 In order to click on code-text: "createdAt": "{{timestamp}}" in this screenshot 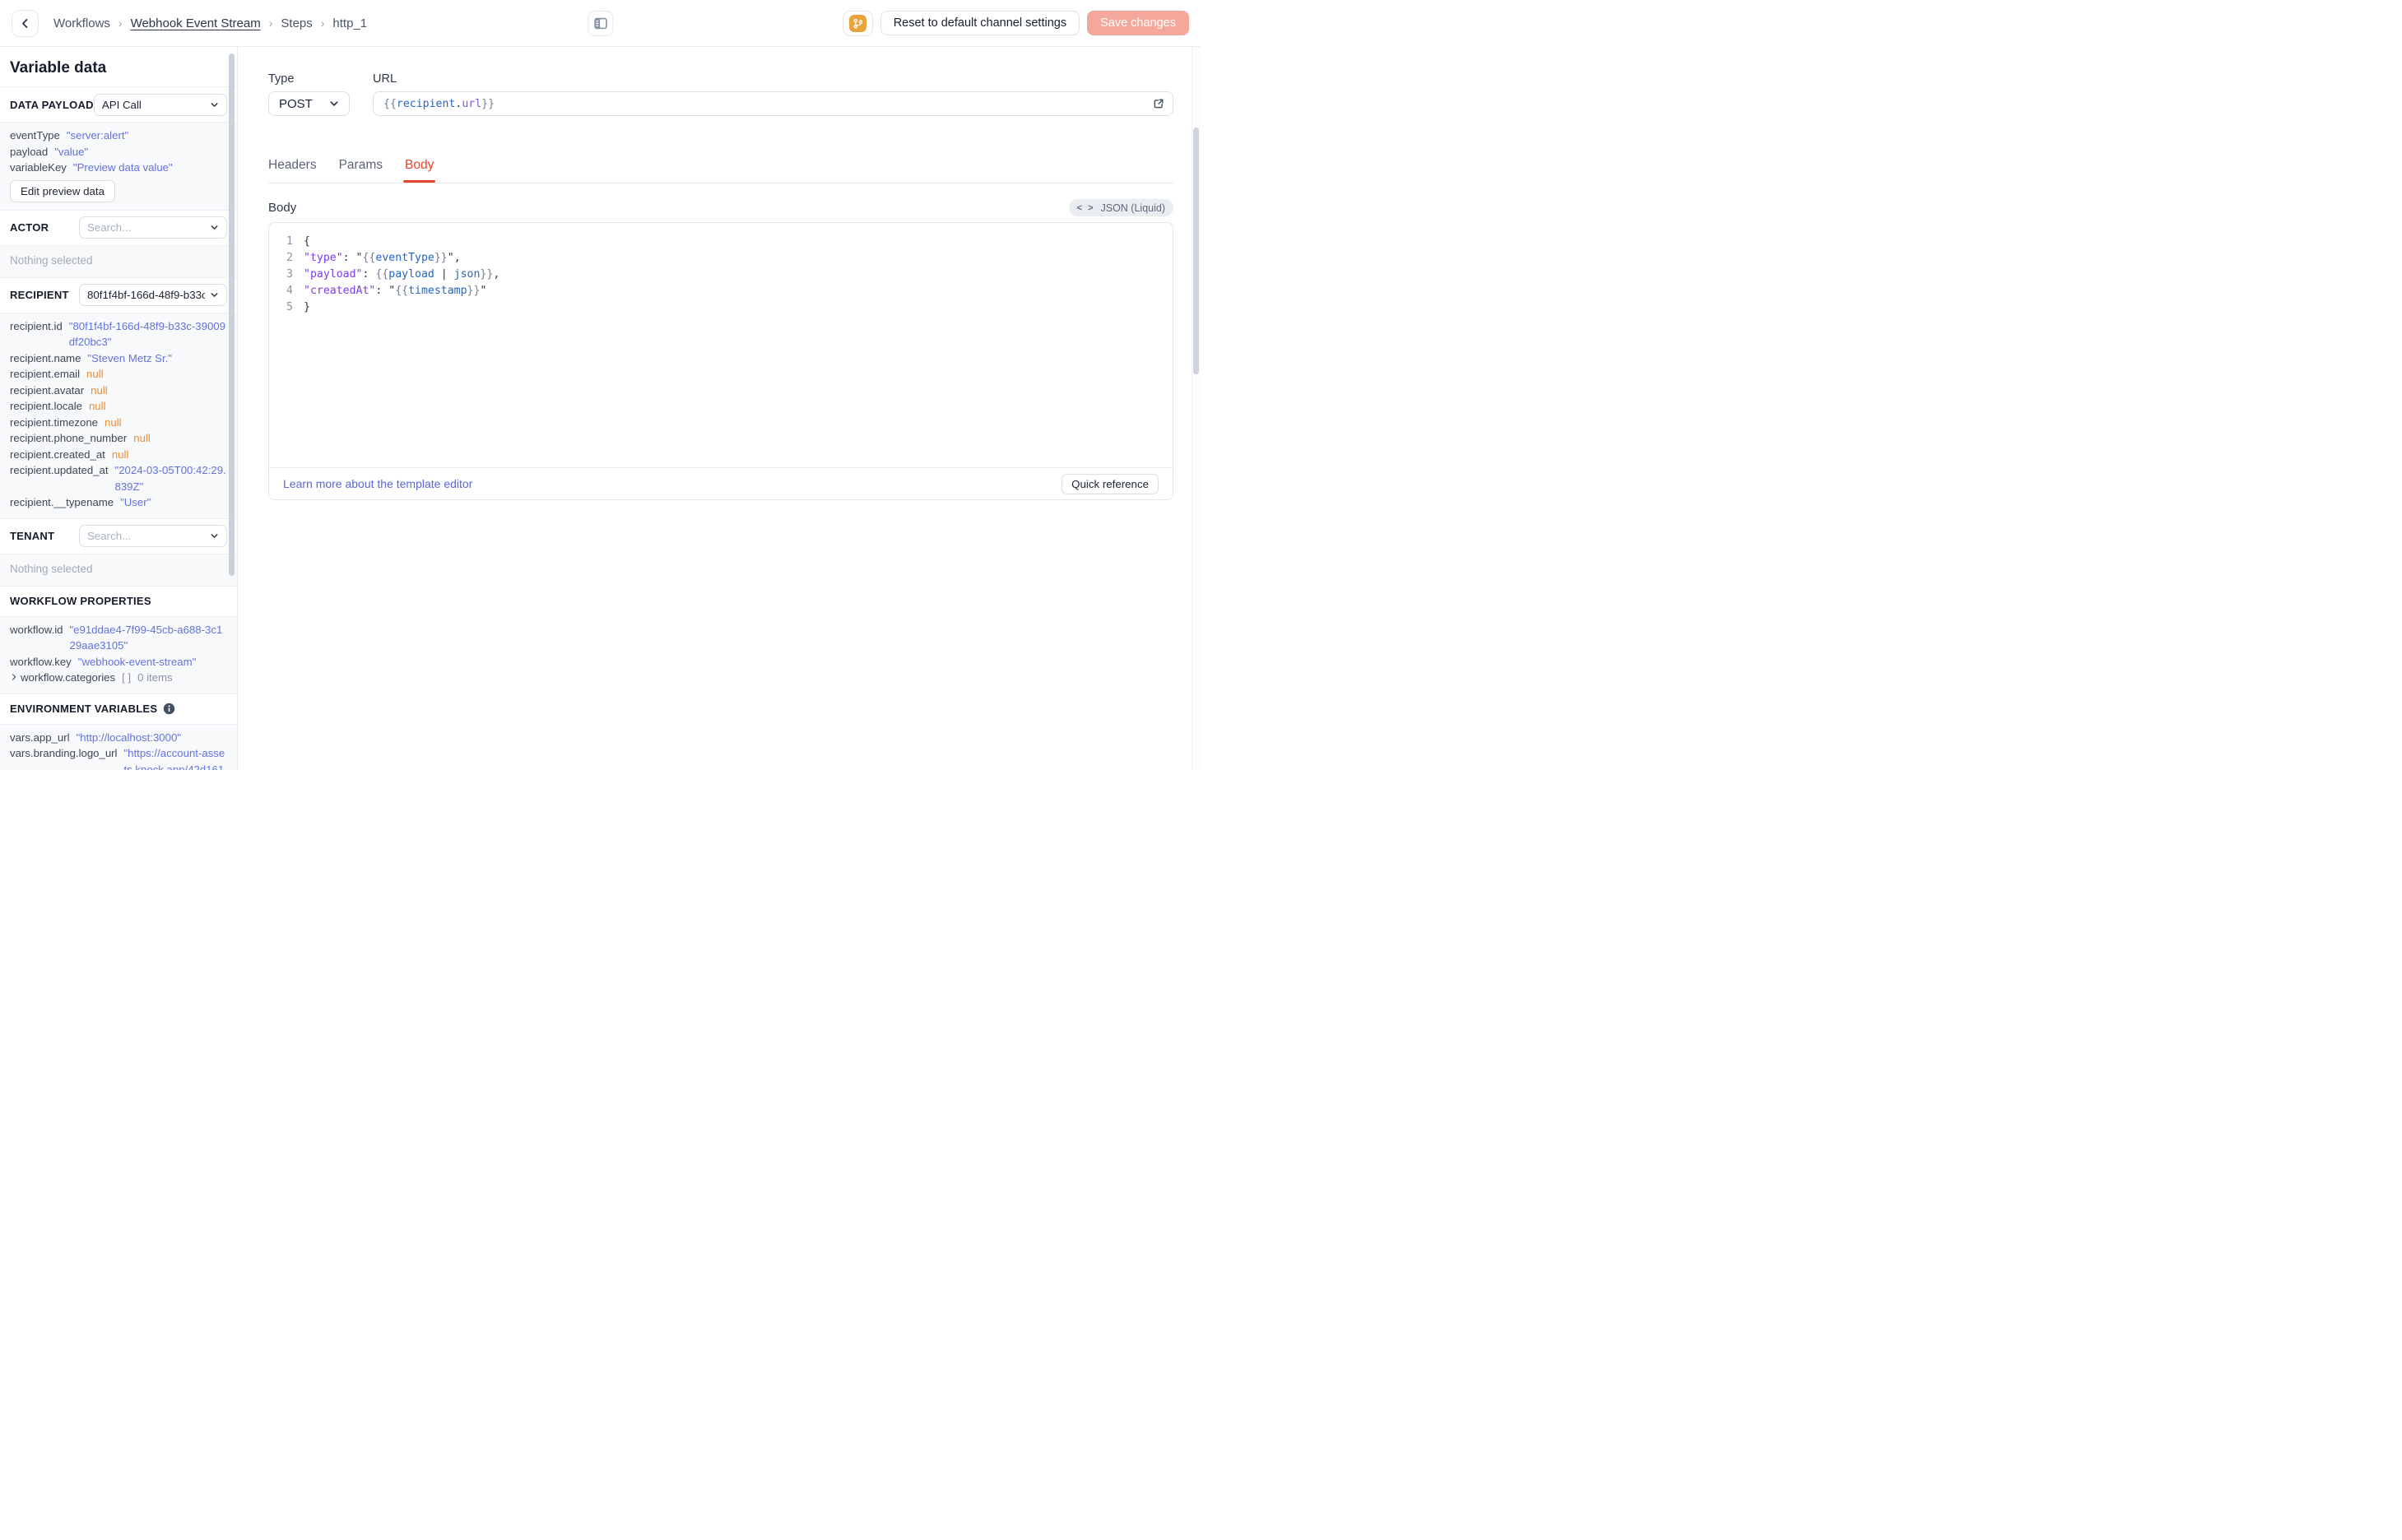, I will do `click(395, 291)`.